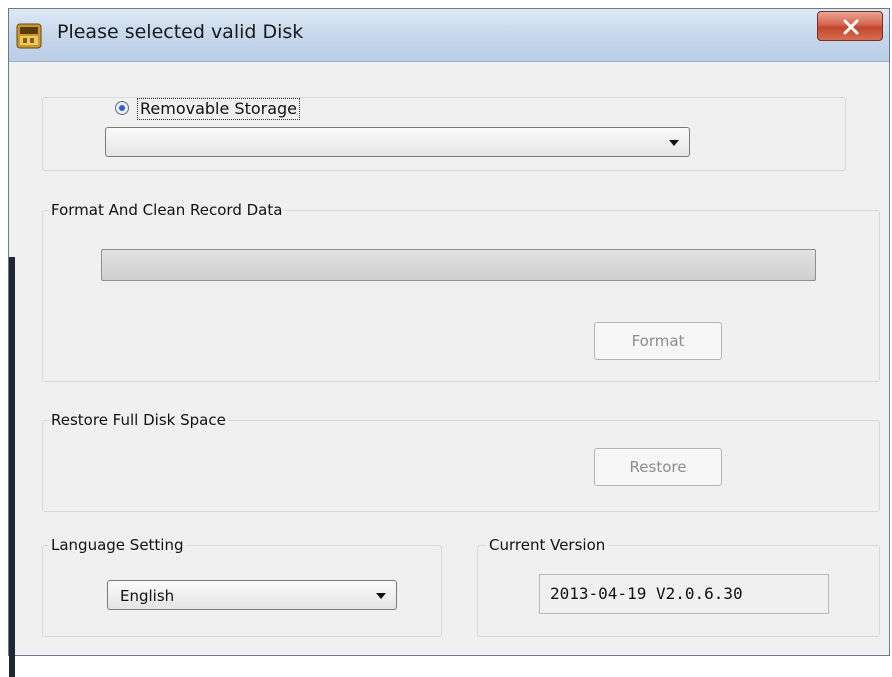  Describe the element at coordinates (219, 109) in the screenshot. I see `removable-storage-label: Removable Storage` at that location.